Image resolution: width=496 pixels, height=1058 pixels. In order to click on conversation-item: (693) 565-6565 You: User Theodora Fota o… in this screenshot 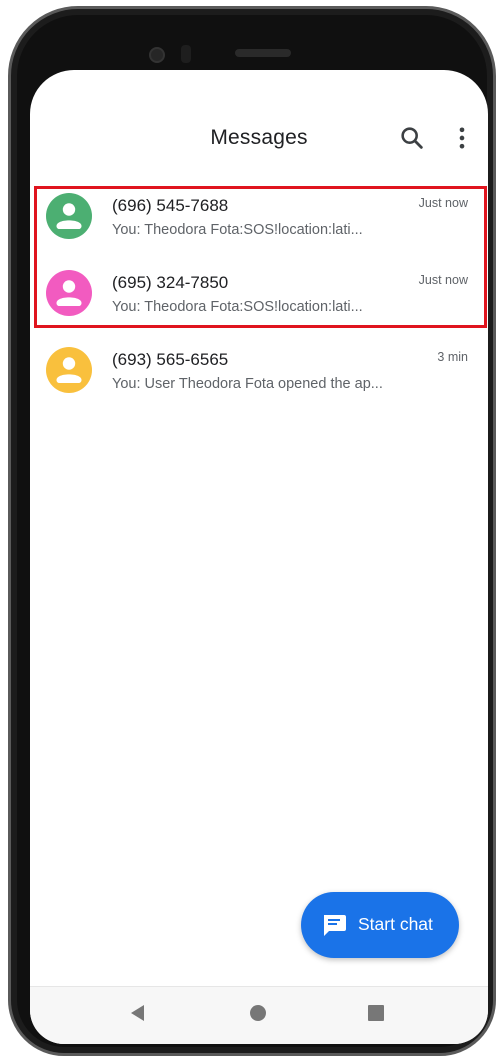, I will do `click(259, 376)`.